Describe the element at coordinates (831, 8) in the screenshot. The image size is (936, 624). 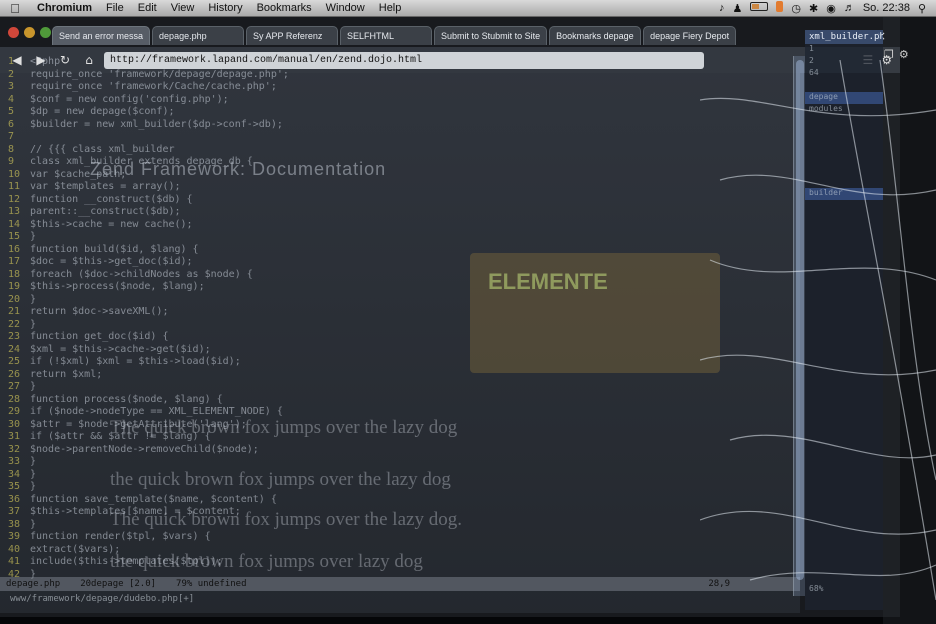
I see `wifi-icon: ◉` at that location.